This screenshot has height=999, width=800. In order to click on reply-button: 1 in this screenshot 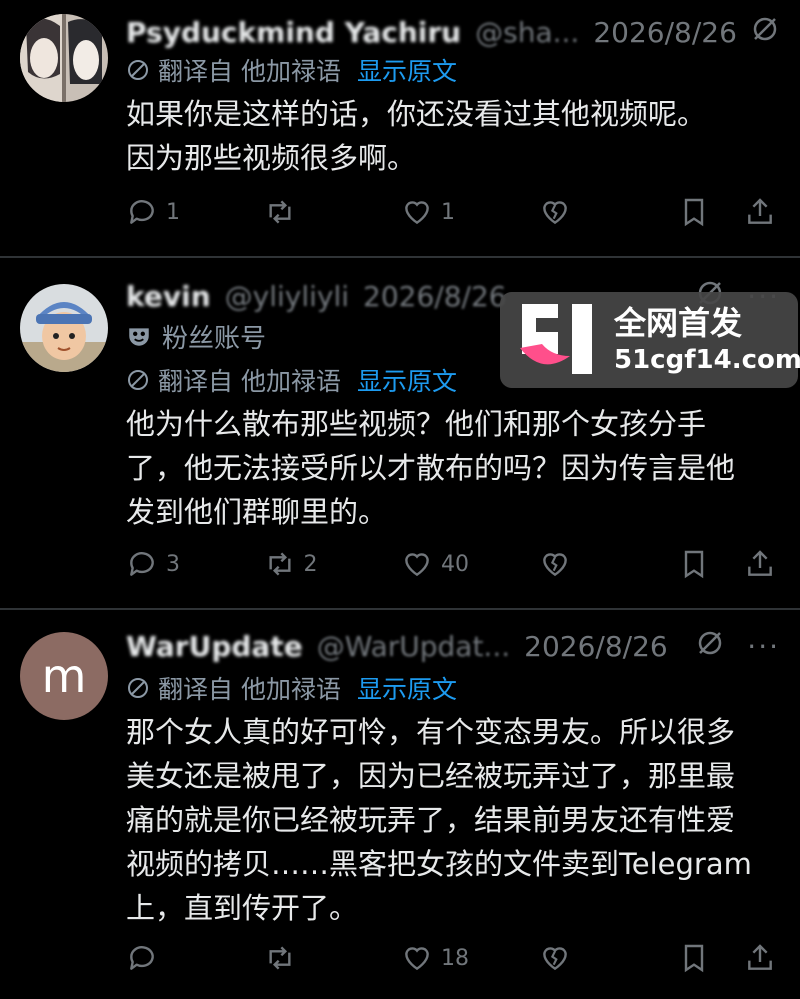, I will do `click(195, 212)`.